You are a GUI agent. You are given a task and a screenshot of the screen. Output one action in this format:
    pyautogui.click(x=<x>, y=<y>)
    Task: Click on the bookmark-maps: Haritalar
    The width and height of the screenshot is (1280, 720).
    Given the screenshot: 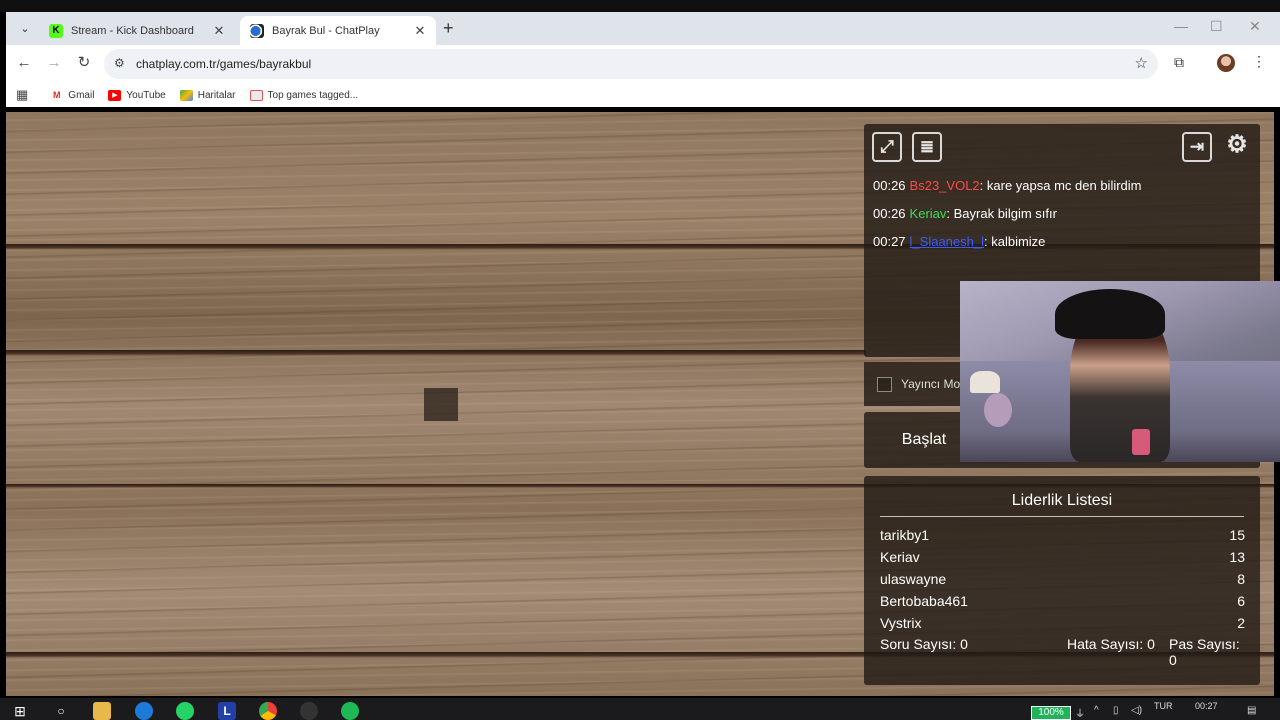 What is the action you would take?
    pyautogui.click(x=207, y=95)
    